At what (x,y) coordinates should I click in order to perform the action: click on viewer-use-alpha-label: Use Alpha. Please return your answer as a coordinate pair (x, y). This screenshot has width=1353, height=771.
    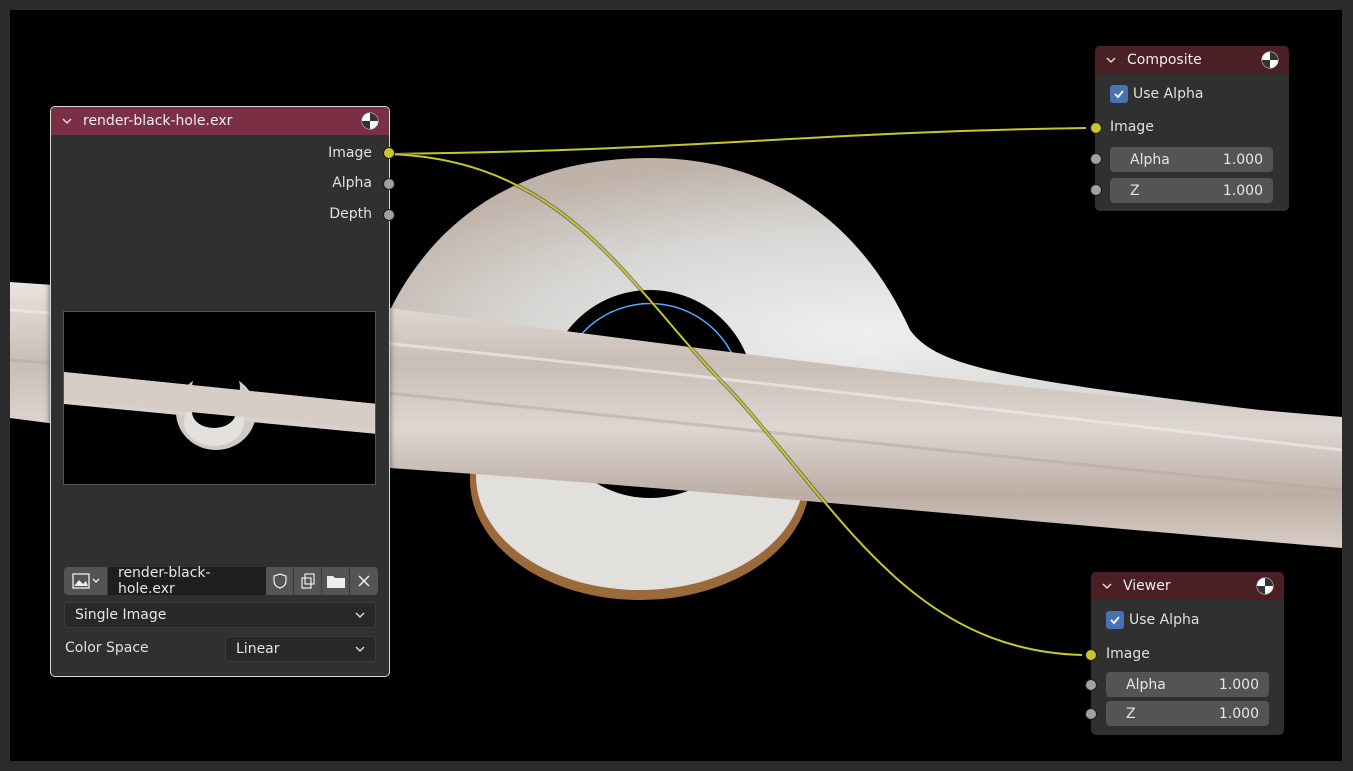
    Looking at the image, I should click on (1164, 620).